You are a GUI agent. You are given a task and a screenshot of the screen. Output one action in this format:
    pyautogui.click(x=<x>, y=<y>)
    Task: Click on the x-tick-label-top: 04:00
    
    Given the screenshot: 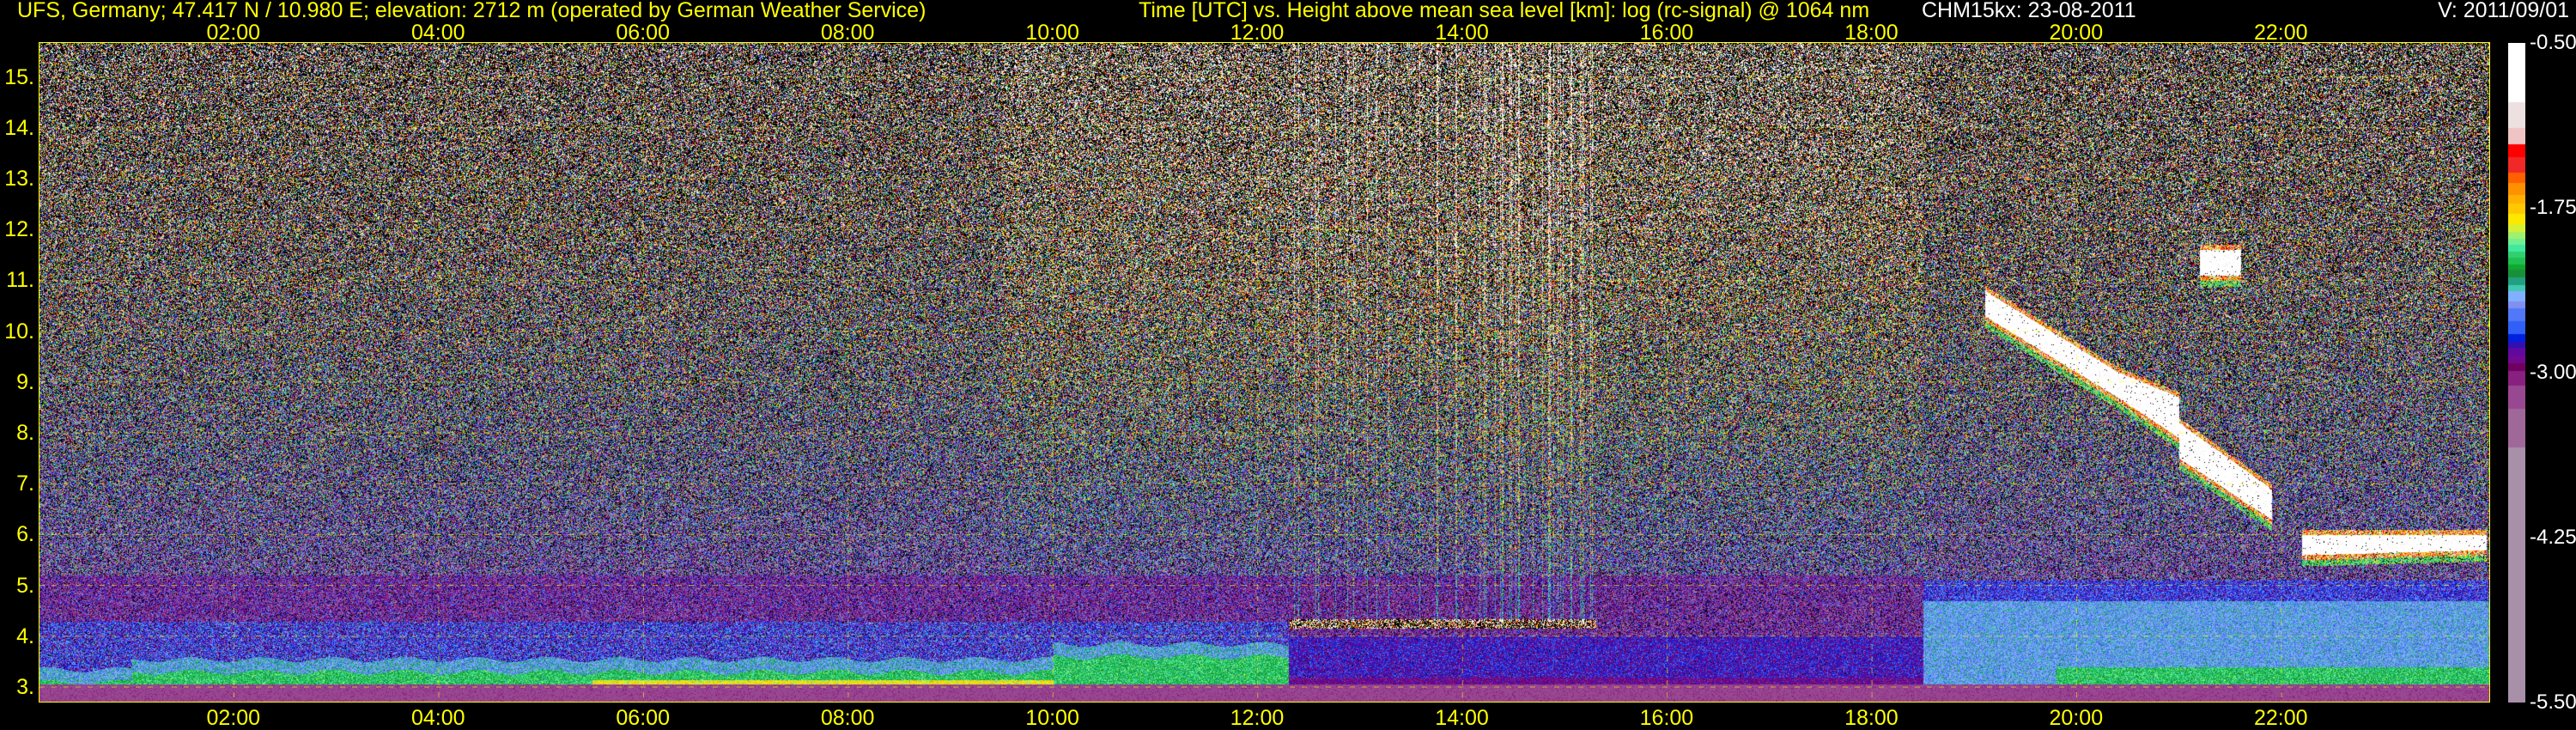 What is the action you would take?
    pyautogui.click(x=438, y=33)
    